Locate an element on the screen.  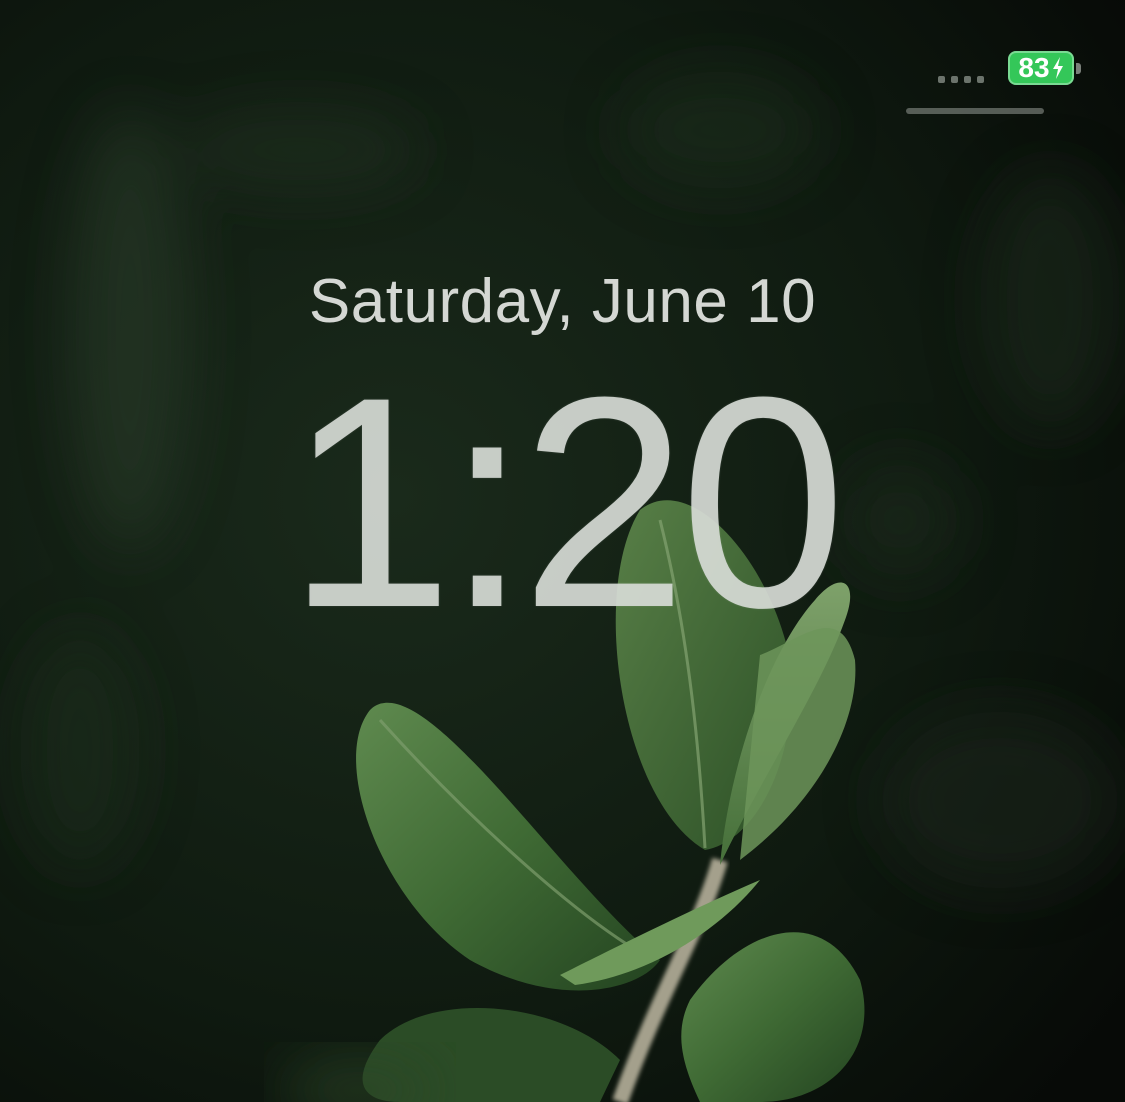
lock-screen-date: Saturday, June 10 is located at coordinates (562, 301).